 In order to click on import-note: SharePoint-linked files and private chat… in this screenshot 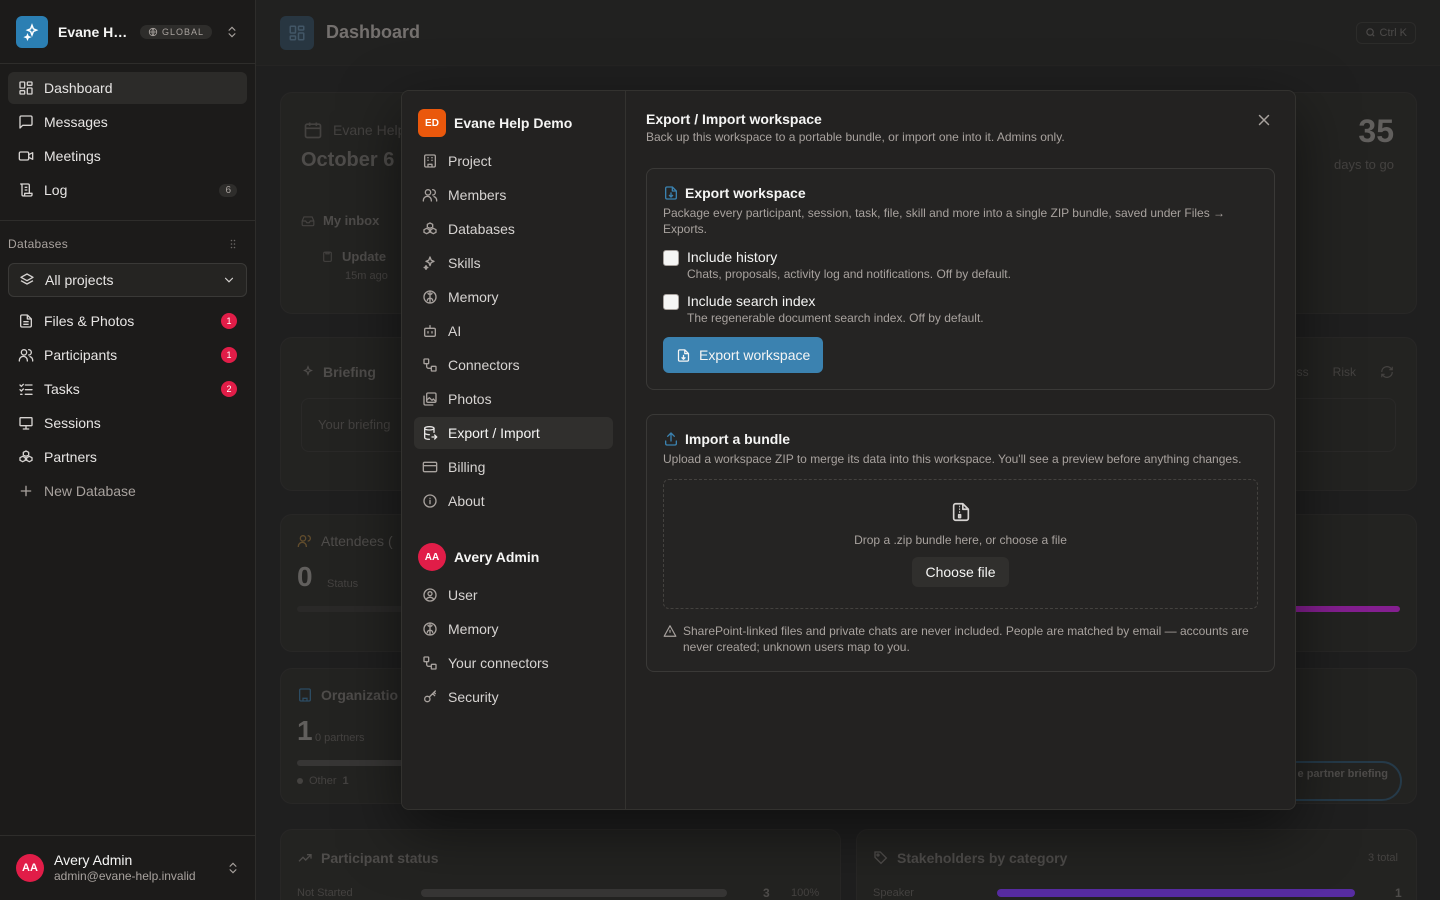, I will do `click(960, 639)`.